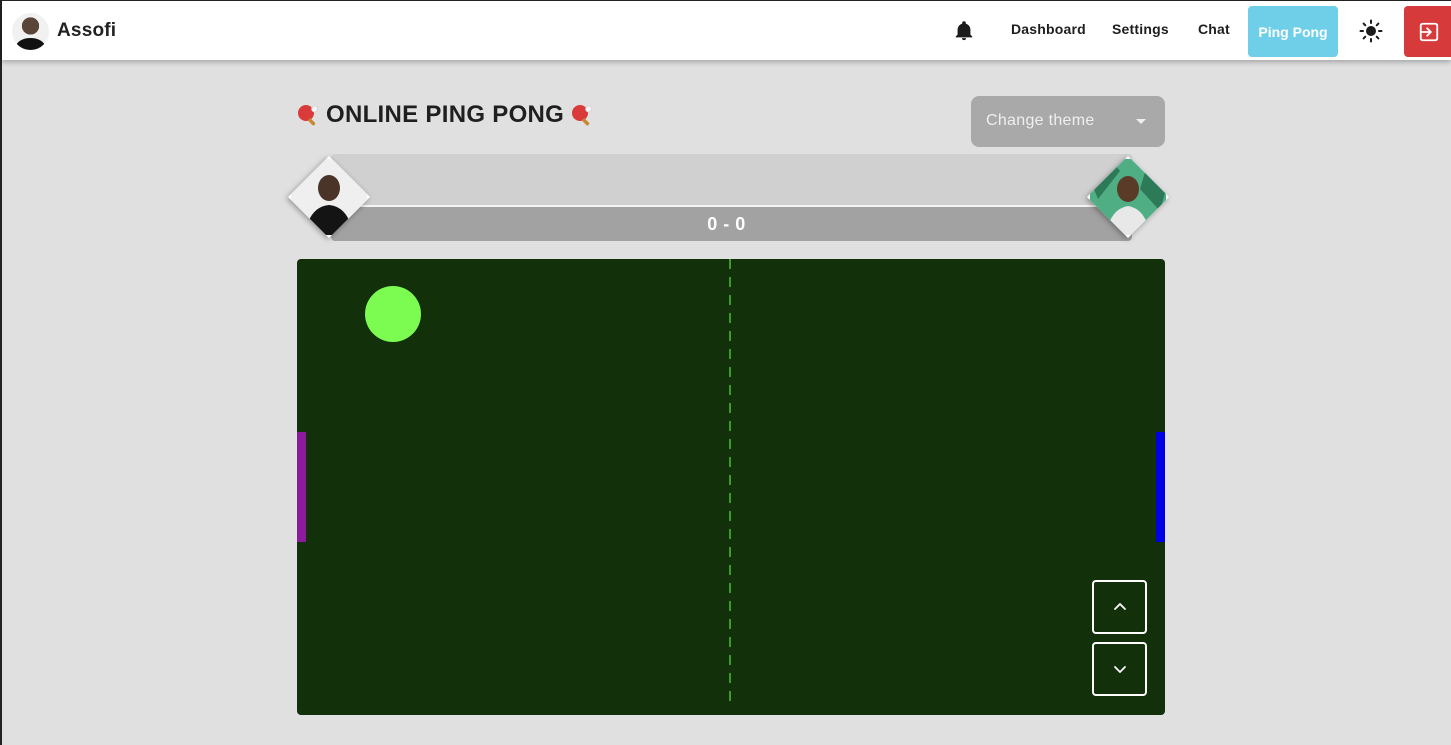 This screenshot has width=1451, height=745. What do you see at coordinates (1371, 31) in the screenshot?
I see `sun-icon` at bounding box center [1371, 31].